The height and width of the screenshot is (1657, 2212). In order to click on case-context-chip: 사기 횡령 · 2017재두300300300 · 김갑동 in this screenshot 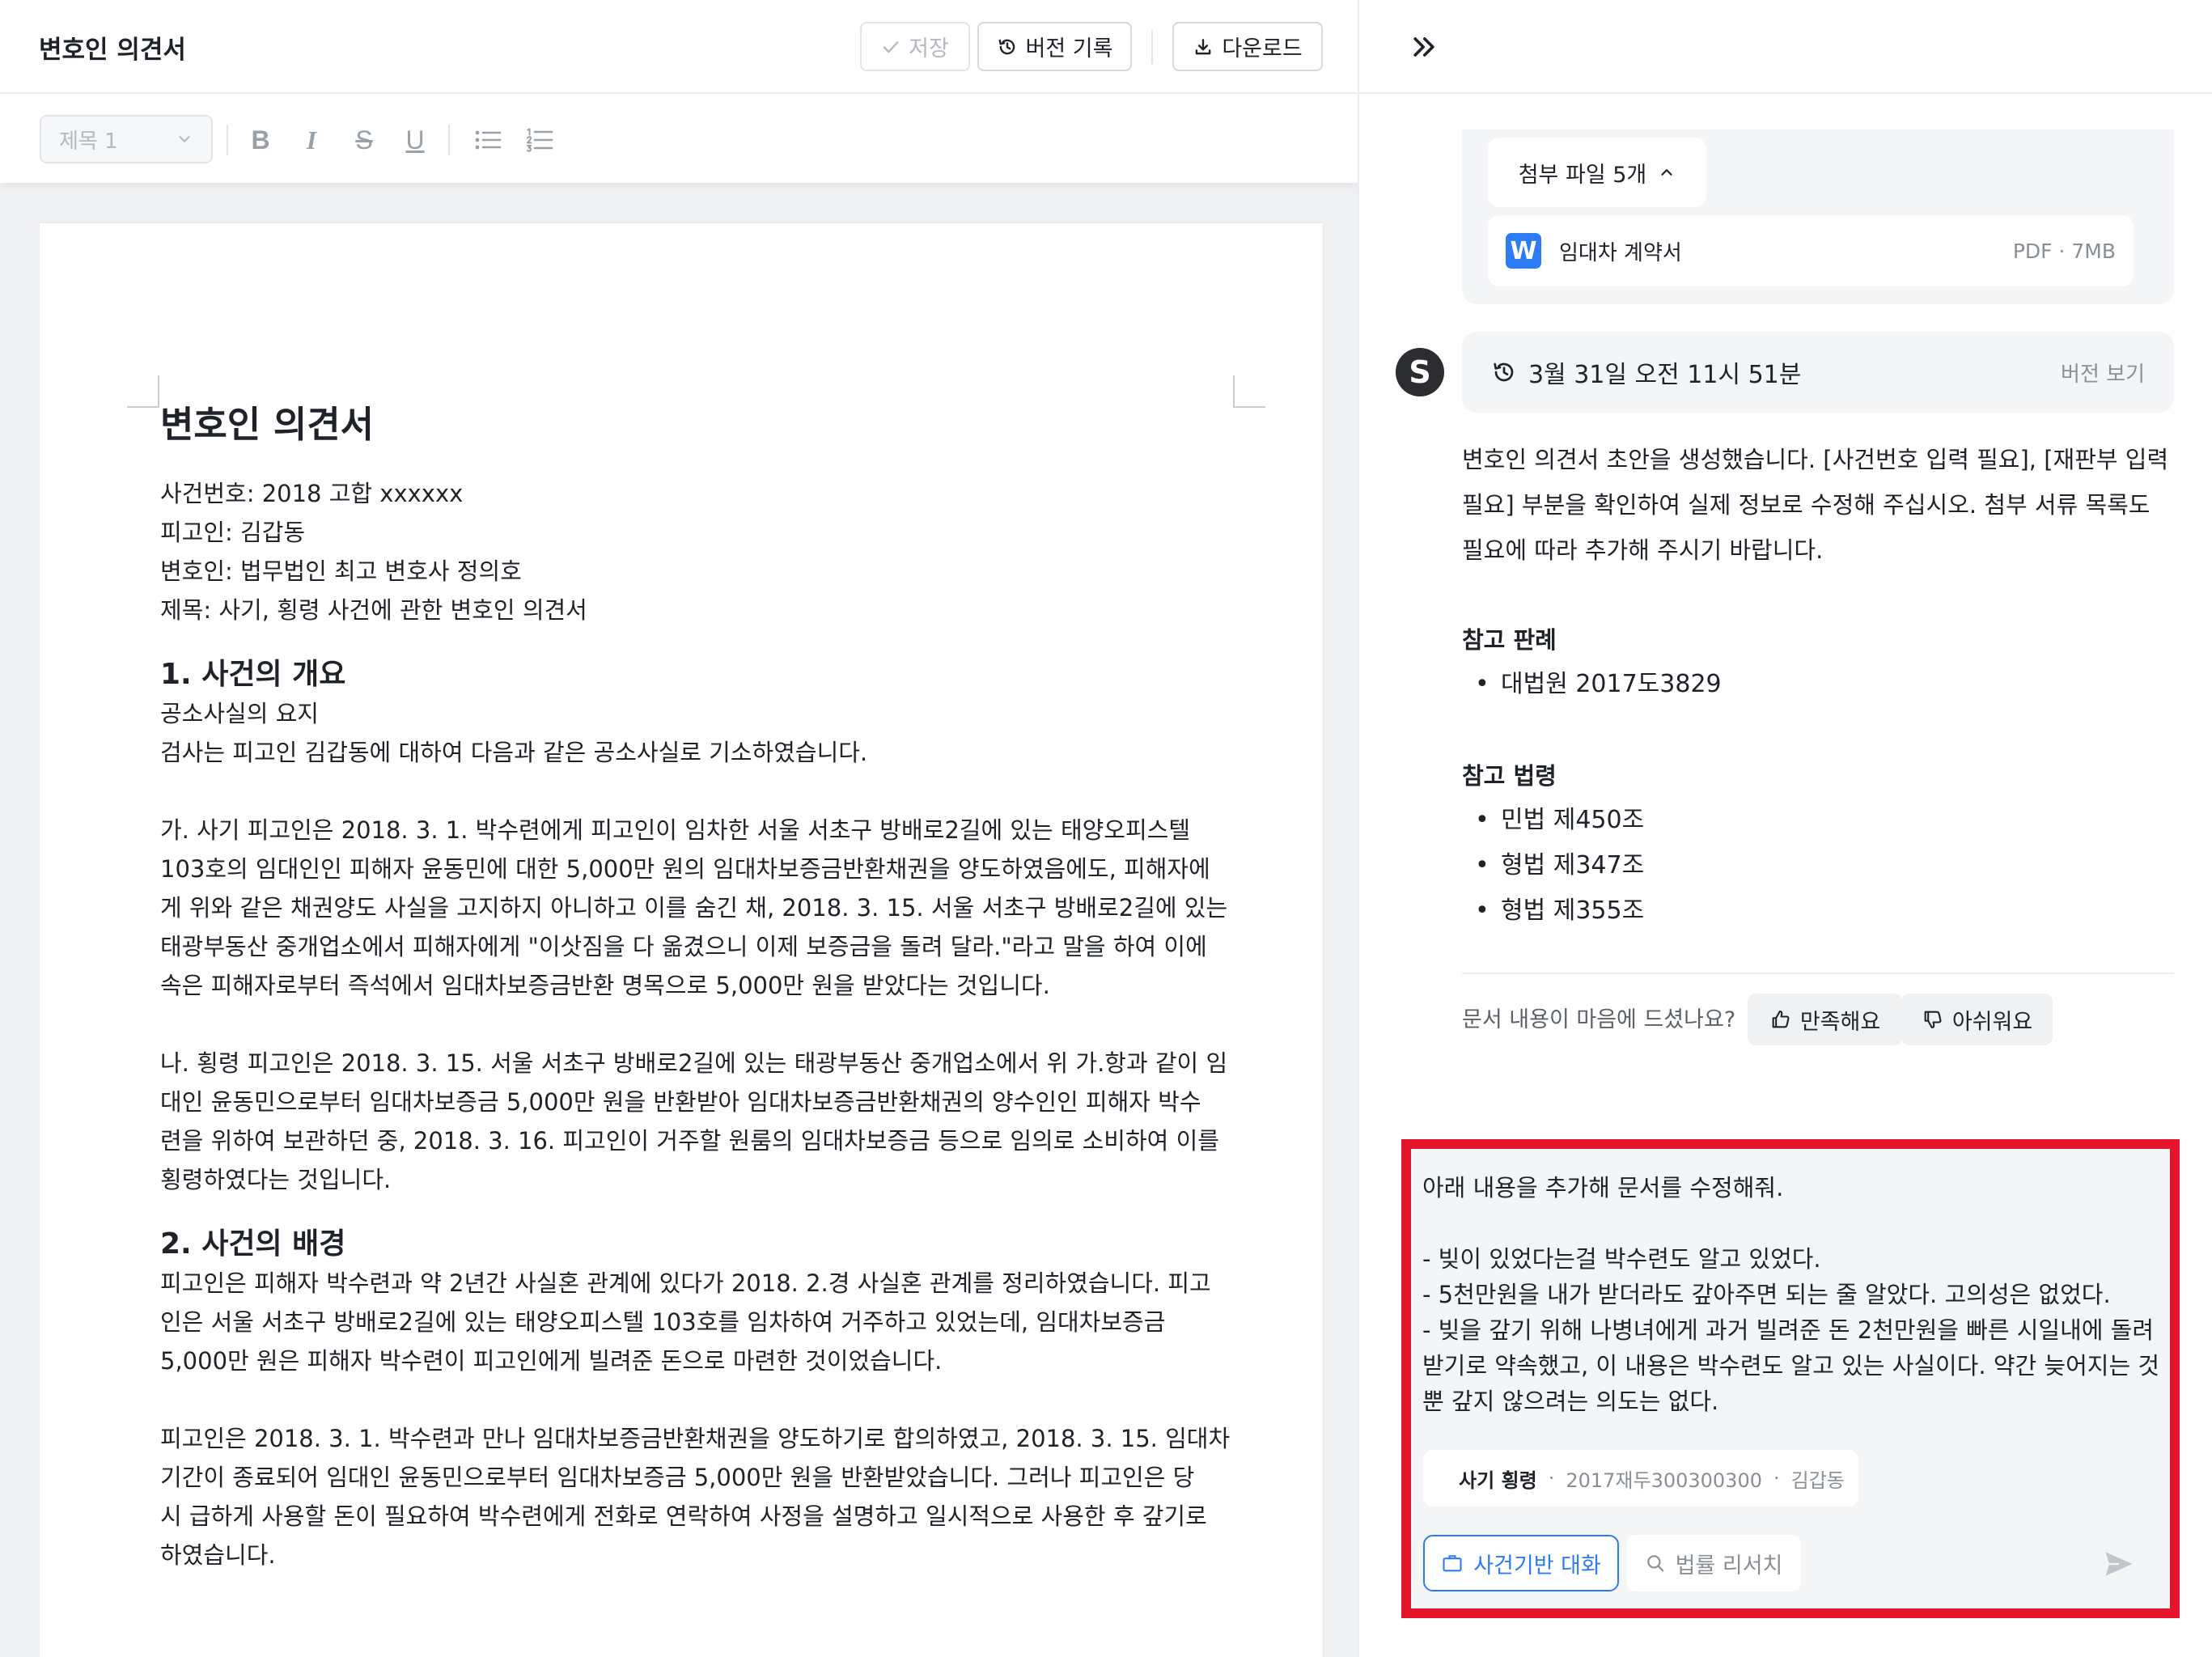, I will do `click(1640, 1478)`.